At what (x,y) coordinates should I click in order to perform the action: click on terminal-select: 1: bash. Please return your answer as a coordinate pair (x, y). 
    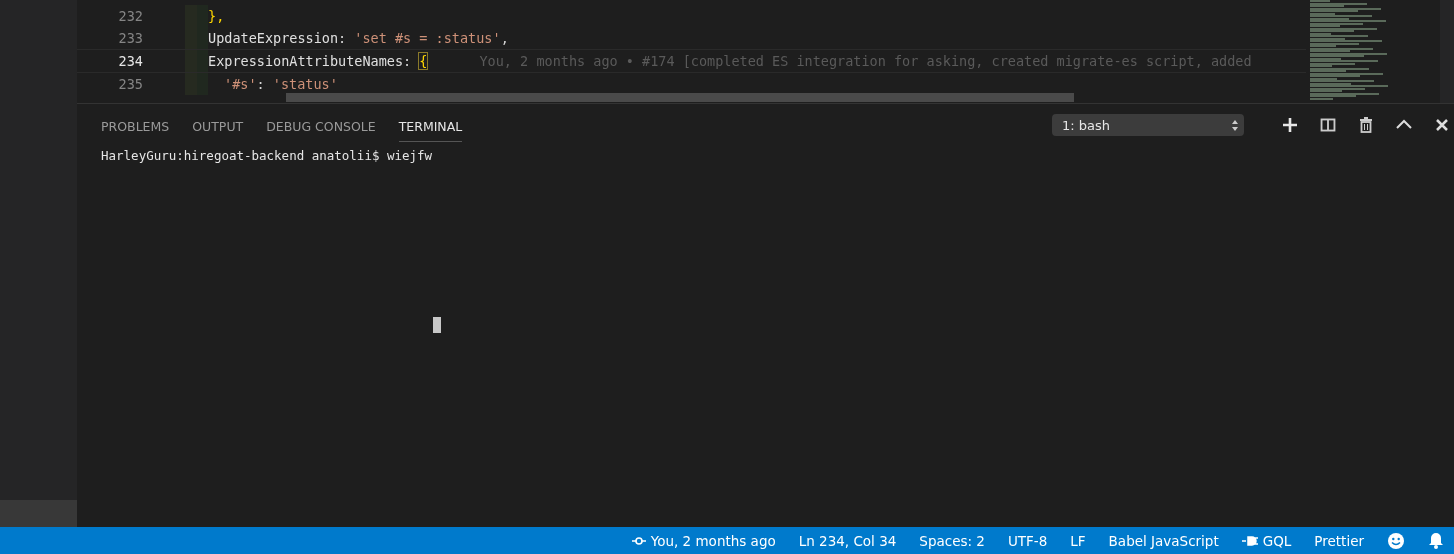
    Looking at the image, I should click on (1148, 125).